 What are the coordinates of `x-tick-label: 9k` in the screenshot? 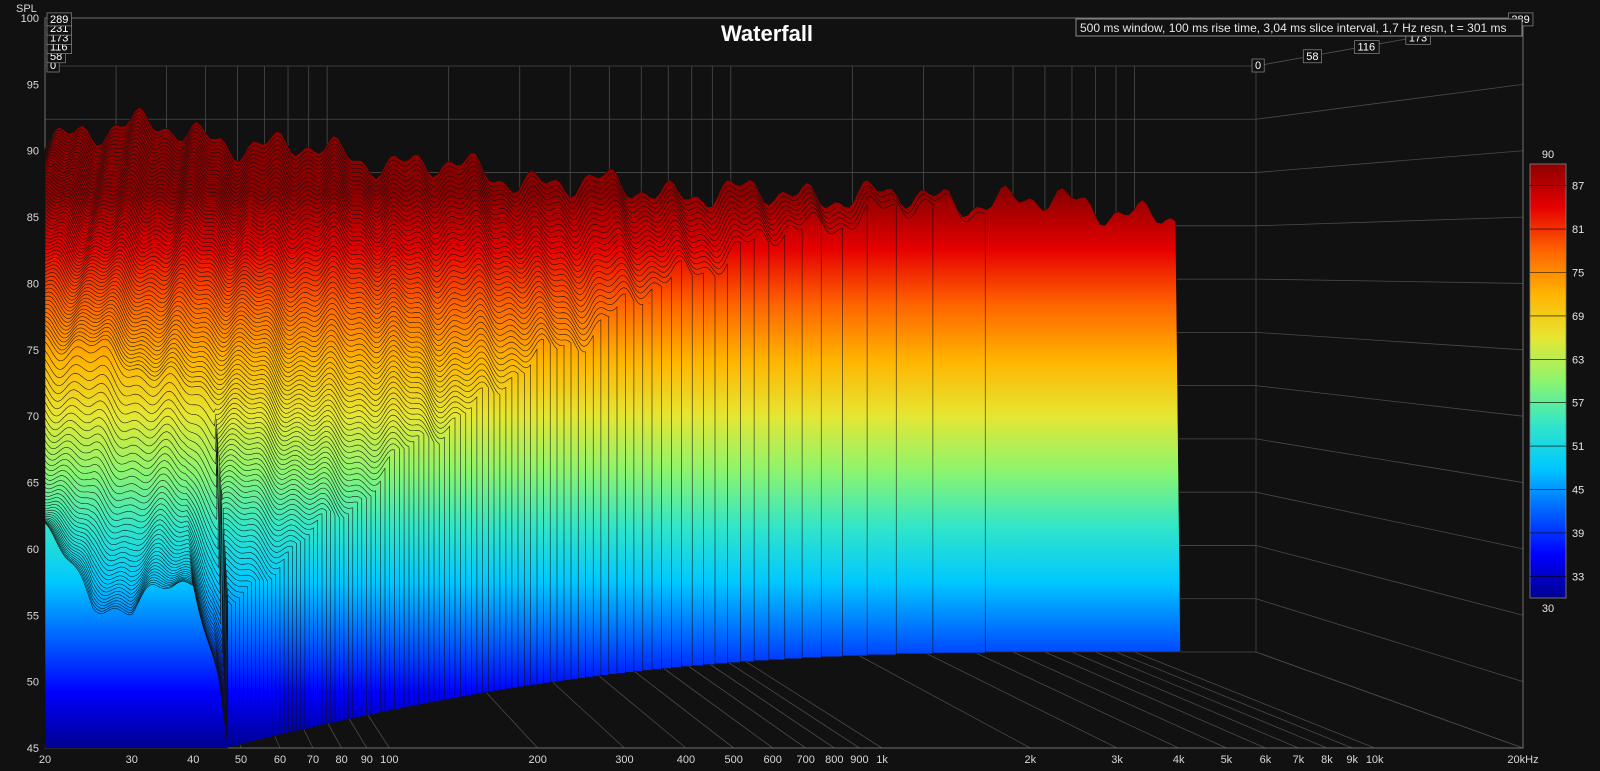 It's located at (1352, 760).